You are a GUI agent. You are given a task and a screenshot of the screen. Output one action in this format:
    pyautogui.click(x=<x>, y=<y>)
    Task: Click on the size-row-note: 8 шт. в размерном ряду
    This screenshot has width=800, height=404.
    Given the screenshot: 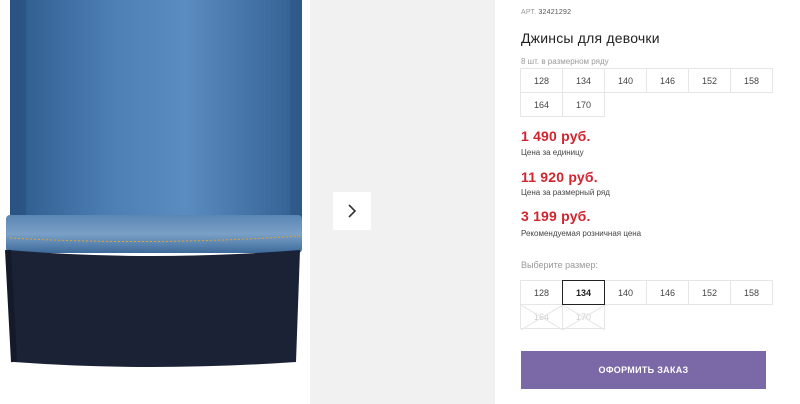 What is the action you would take?
    pyautogui.click(x=565, y=61)
    